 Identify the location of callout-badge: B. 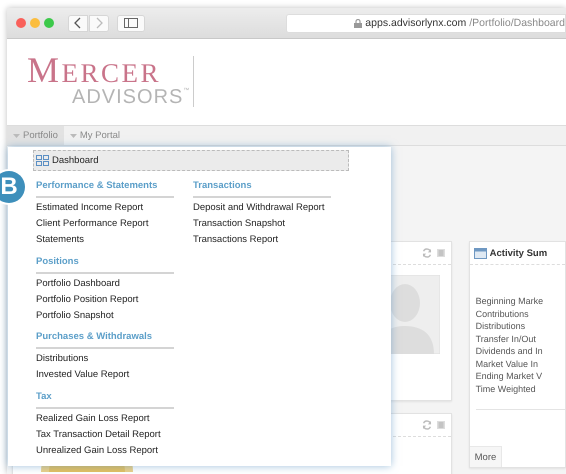
(12, 187).